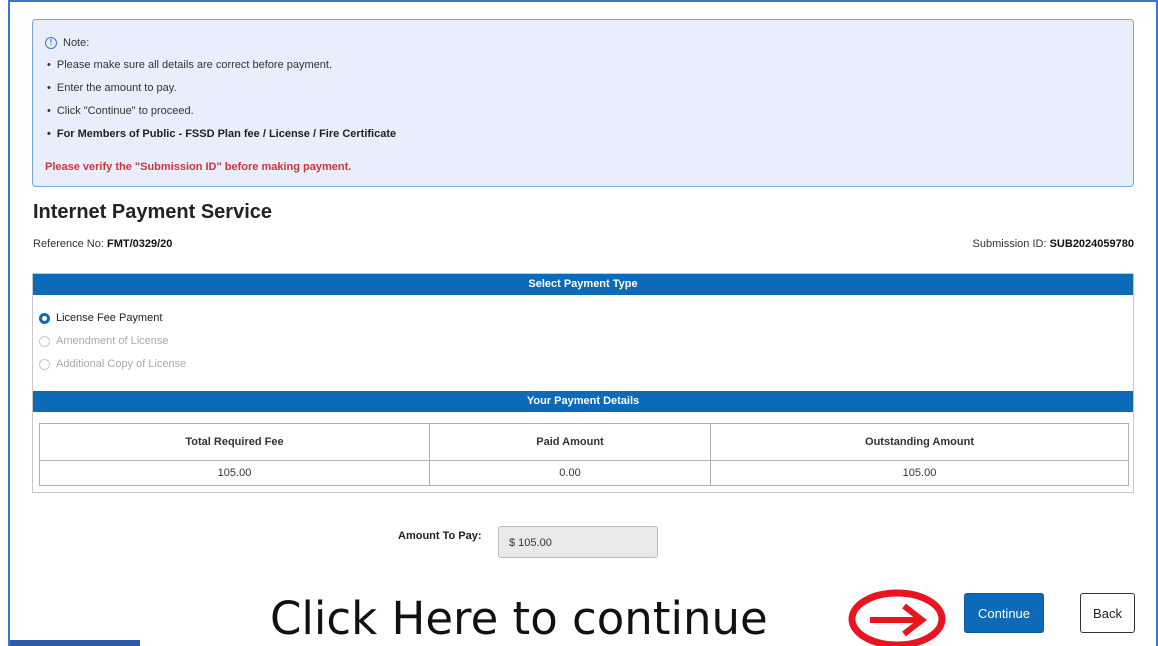 Image resolution: width=1158 pixels, height=646 pixels. I want to click on note-title: ! Note:, so click(67, 43).